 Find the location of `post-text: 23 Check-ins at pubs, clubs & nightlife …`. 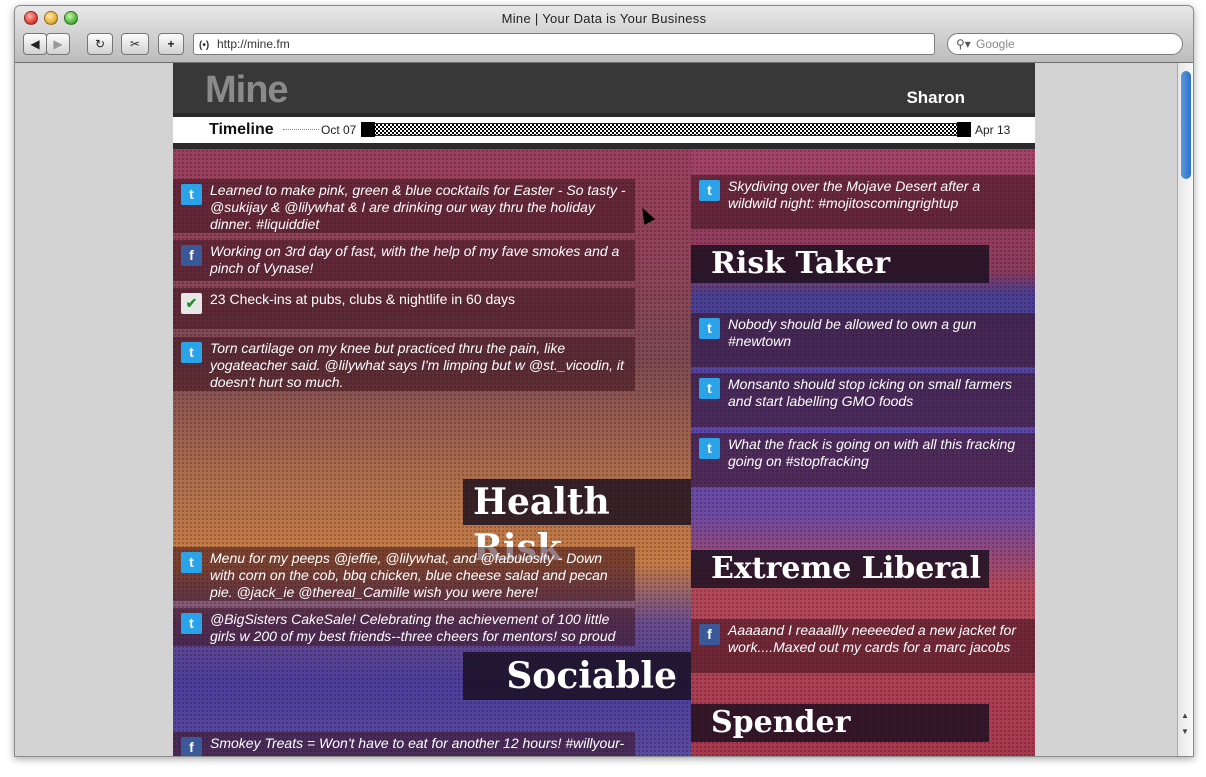

post-text: 23 Check-ins at pubs, clubs & nightlife … is located at coordinates (363, 299).